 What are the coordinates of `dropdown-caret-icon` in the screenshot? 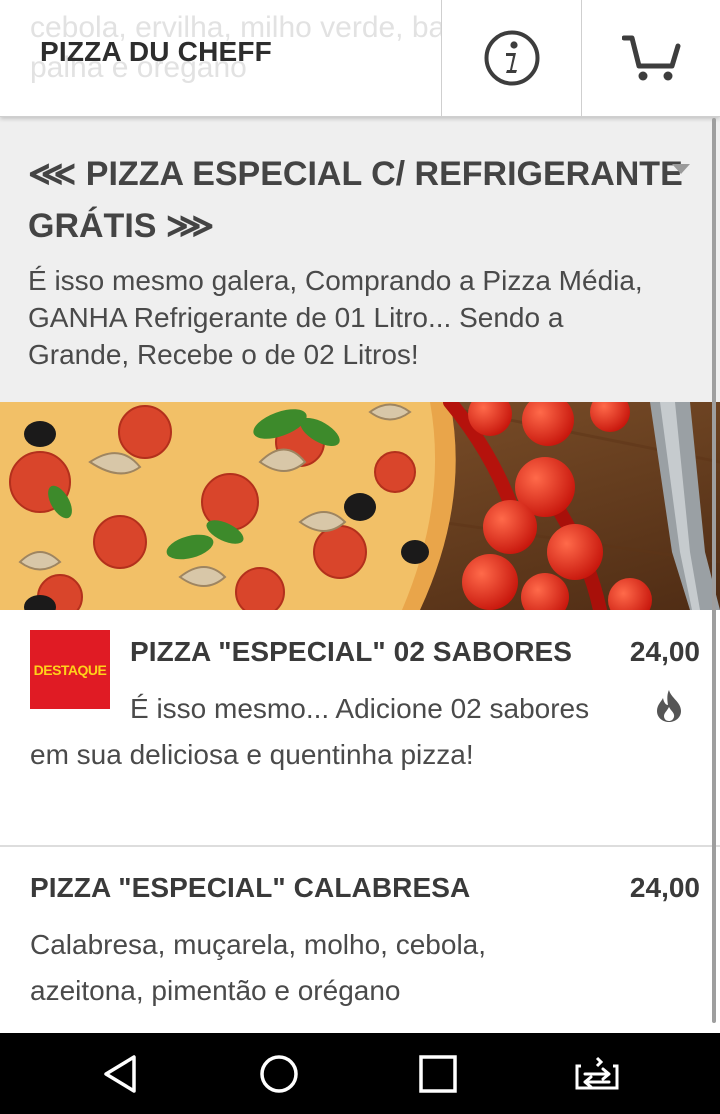 It's located at (681, 169).